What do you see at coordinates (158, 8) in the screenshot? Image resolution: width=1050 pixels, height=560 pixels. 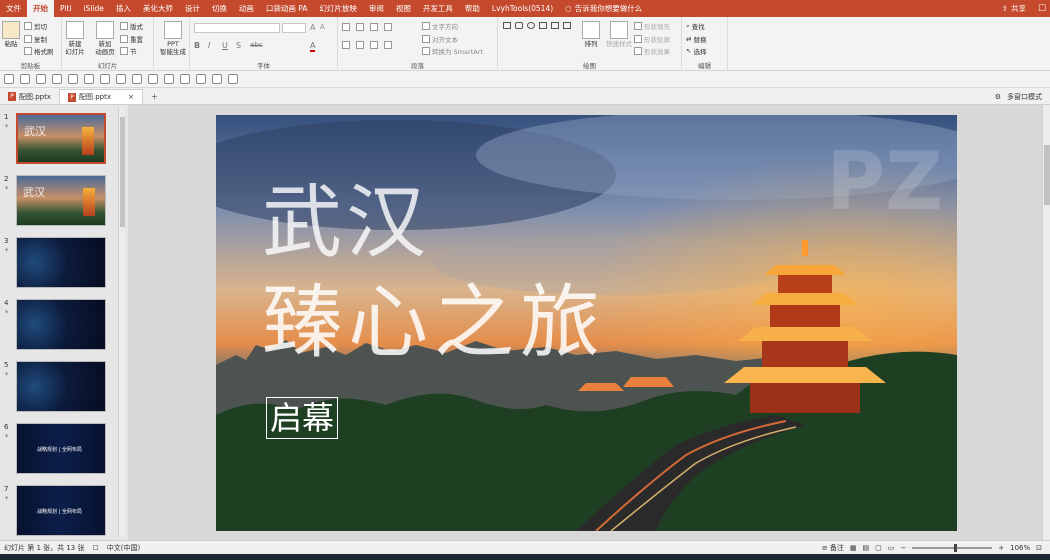 I see `tab-beautify: 美化大师` at bounding box center [158, 8].